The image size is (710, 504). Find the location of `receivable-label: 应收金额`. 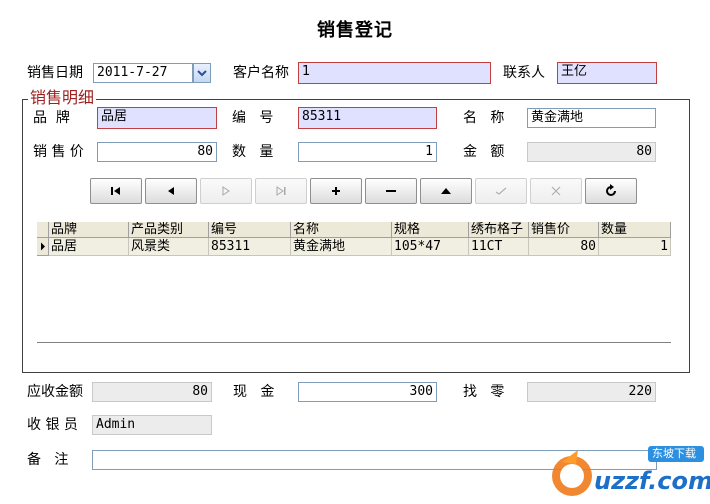

receivable-label: 应收金额 is located at coordinates (55, 392).